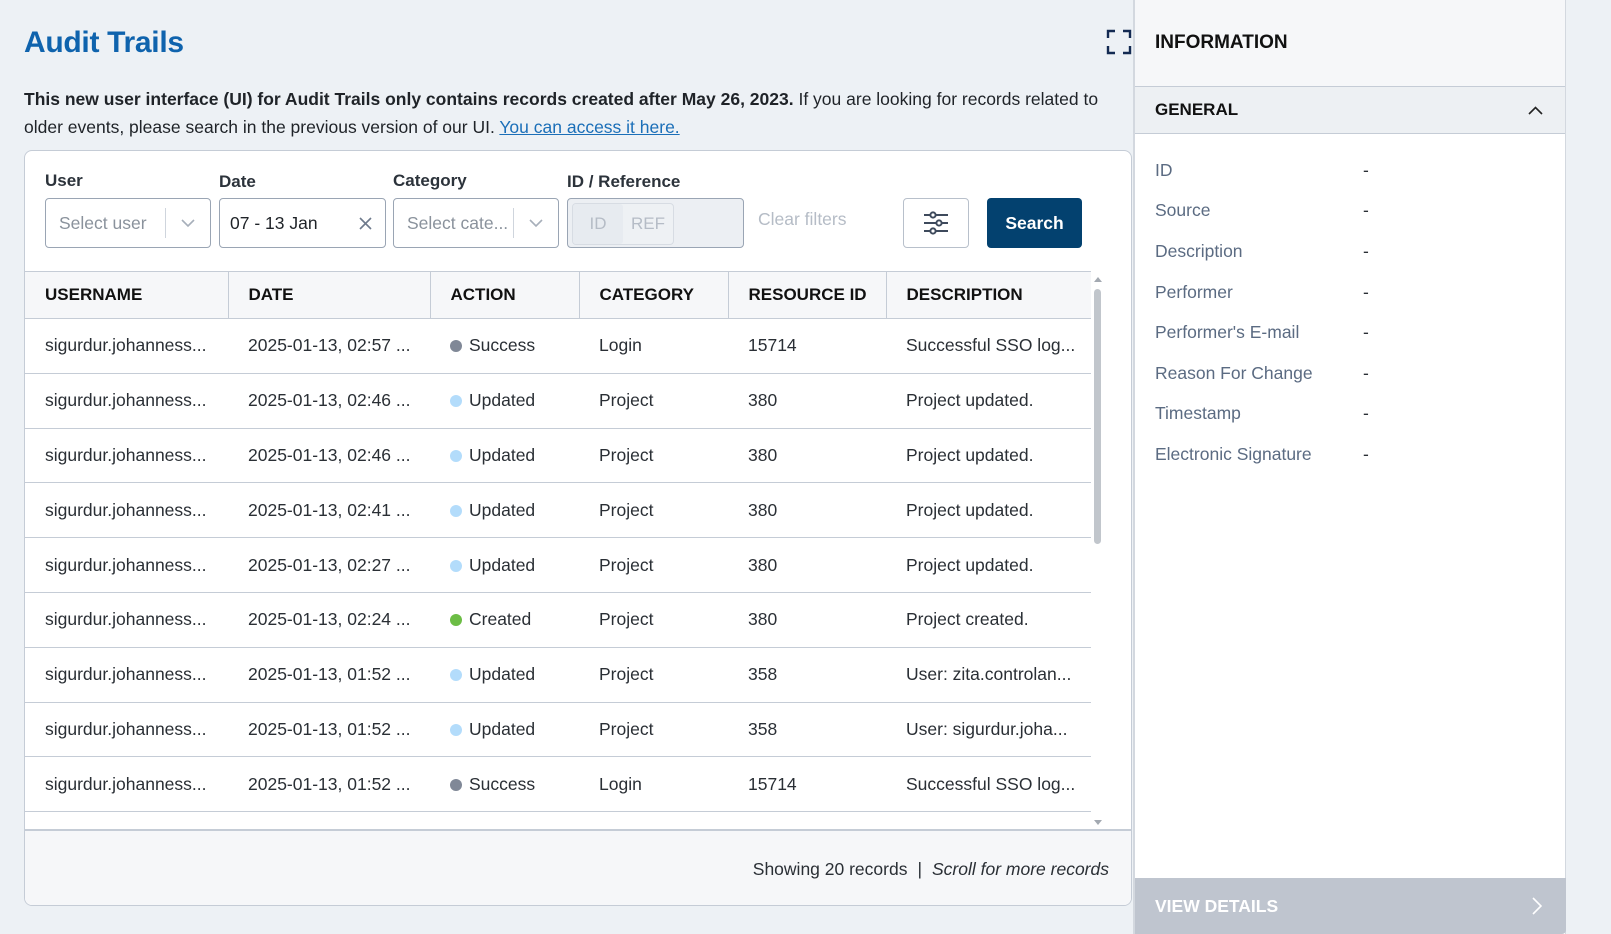  I want to click on info-field-label: Electronic Signature, so click(1233, 453).